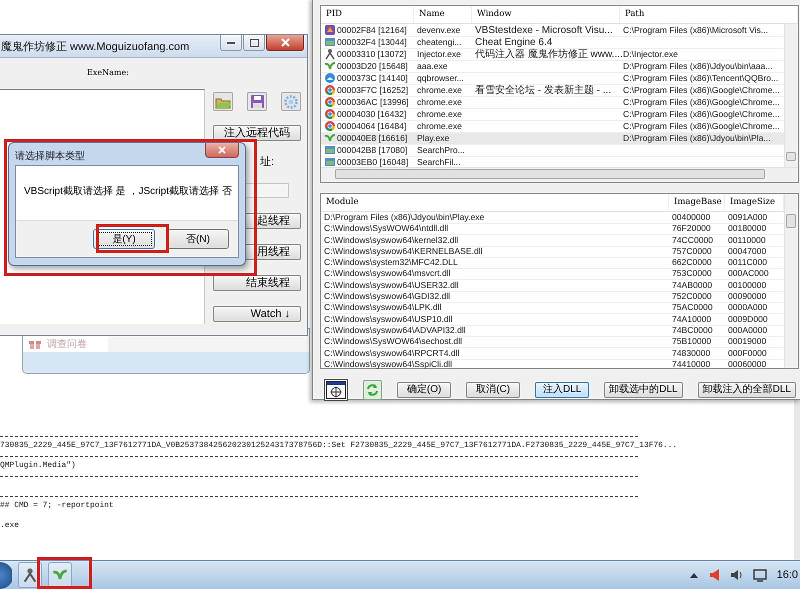 This screenshot has height=589, width=800. What do you see at coordinates (372, 390) in the screenshot?
I see `refresh-button` at bounding box center [372, 390].